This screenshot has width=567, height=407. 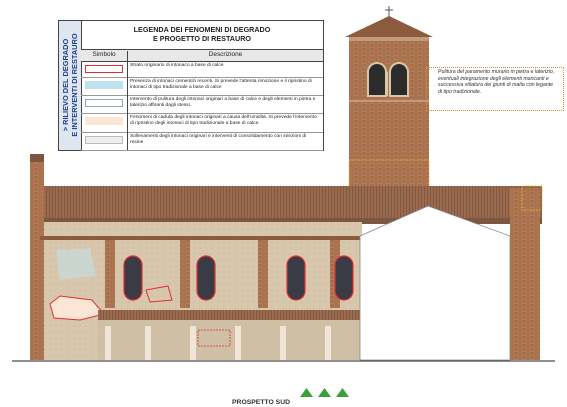 What do you see at coordinates (65, 85) in the screenshot?
I see `side-label-line1: > RILIEVO DEL DEGRADO` at bounding box center [65, 85].